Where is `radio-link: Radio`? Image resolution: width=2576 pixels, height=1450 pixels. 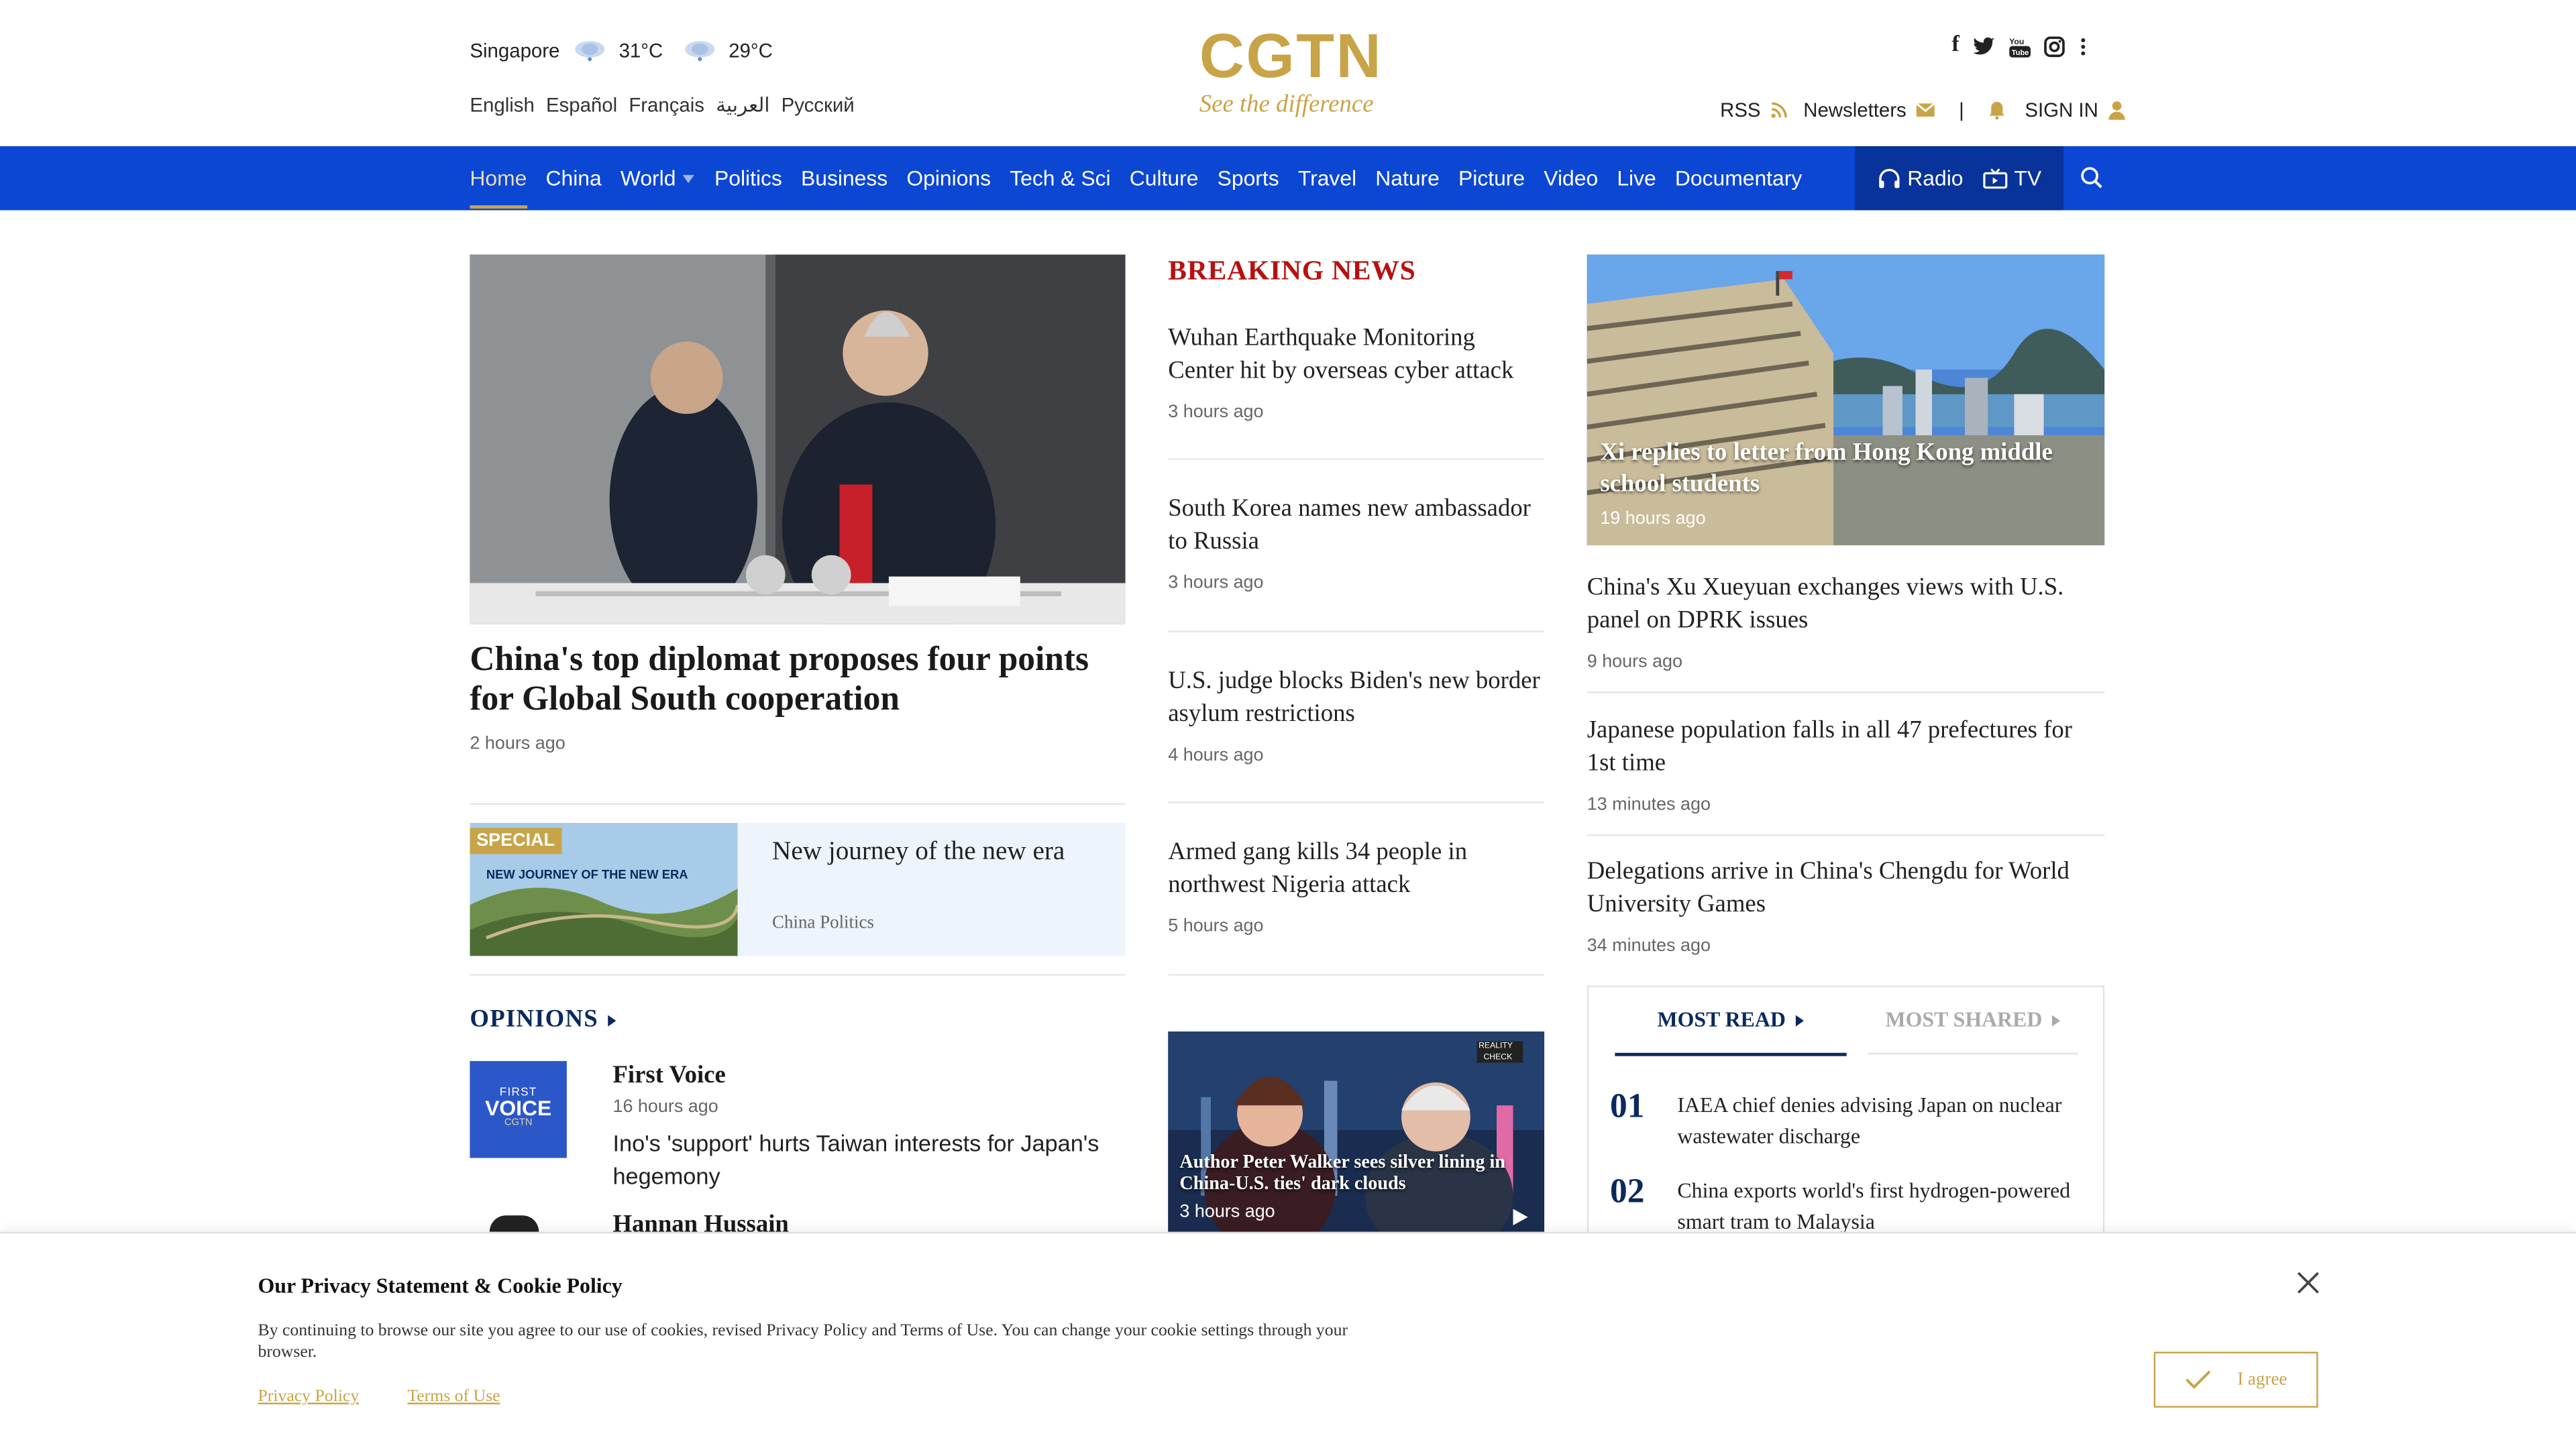
radio-link: Radio is located at coordinates (1920, 178).